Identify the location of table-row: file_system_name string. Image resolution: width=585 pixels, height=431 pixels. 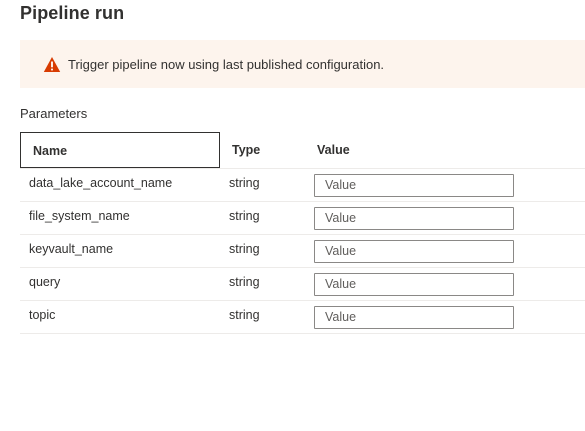
(302, 218).